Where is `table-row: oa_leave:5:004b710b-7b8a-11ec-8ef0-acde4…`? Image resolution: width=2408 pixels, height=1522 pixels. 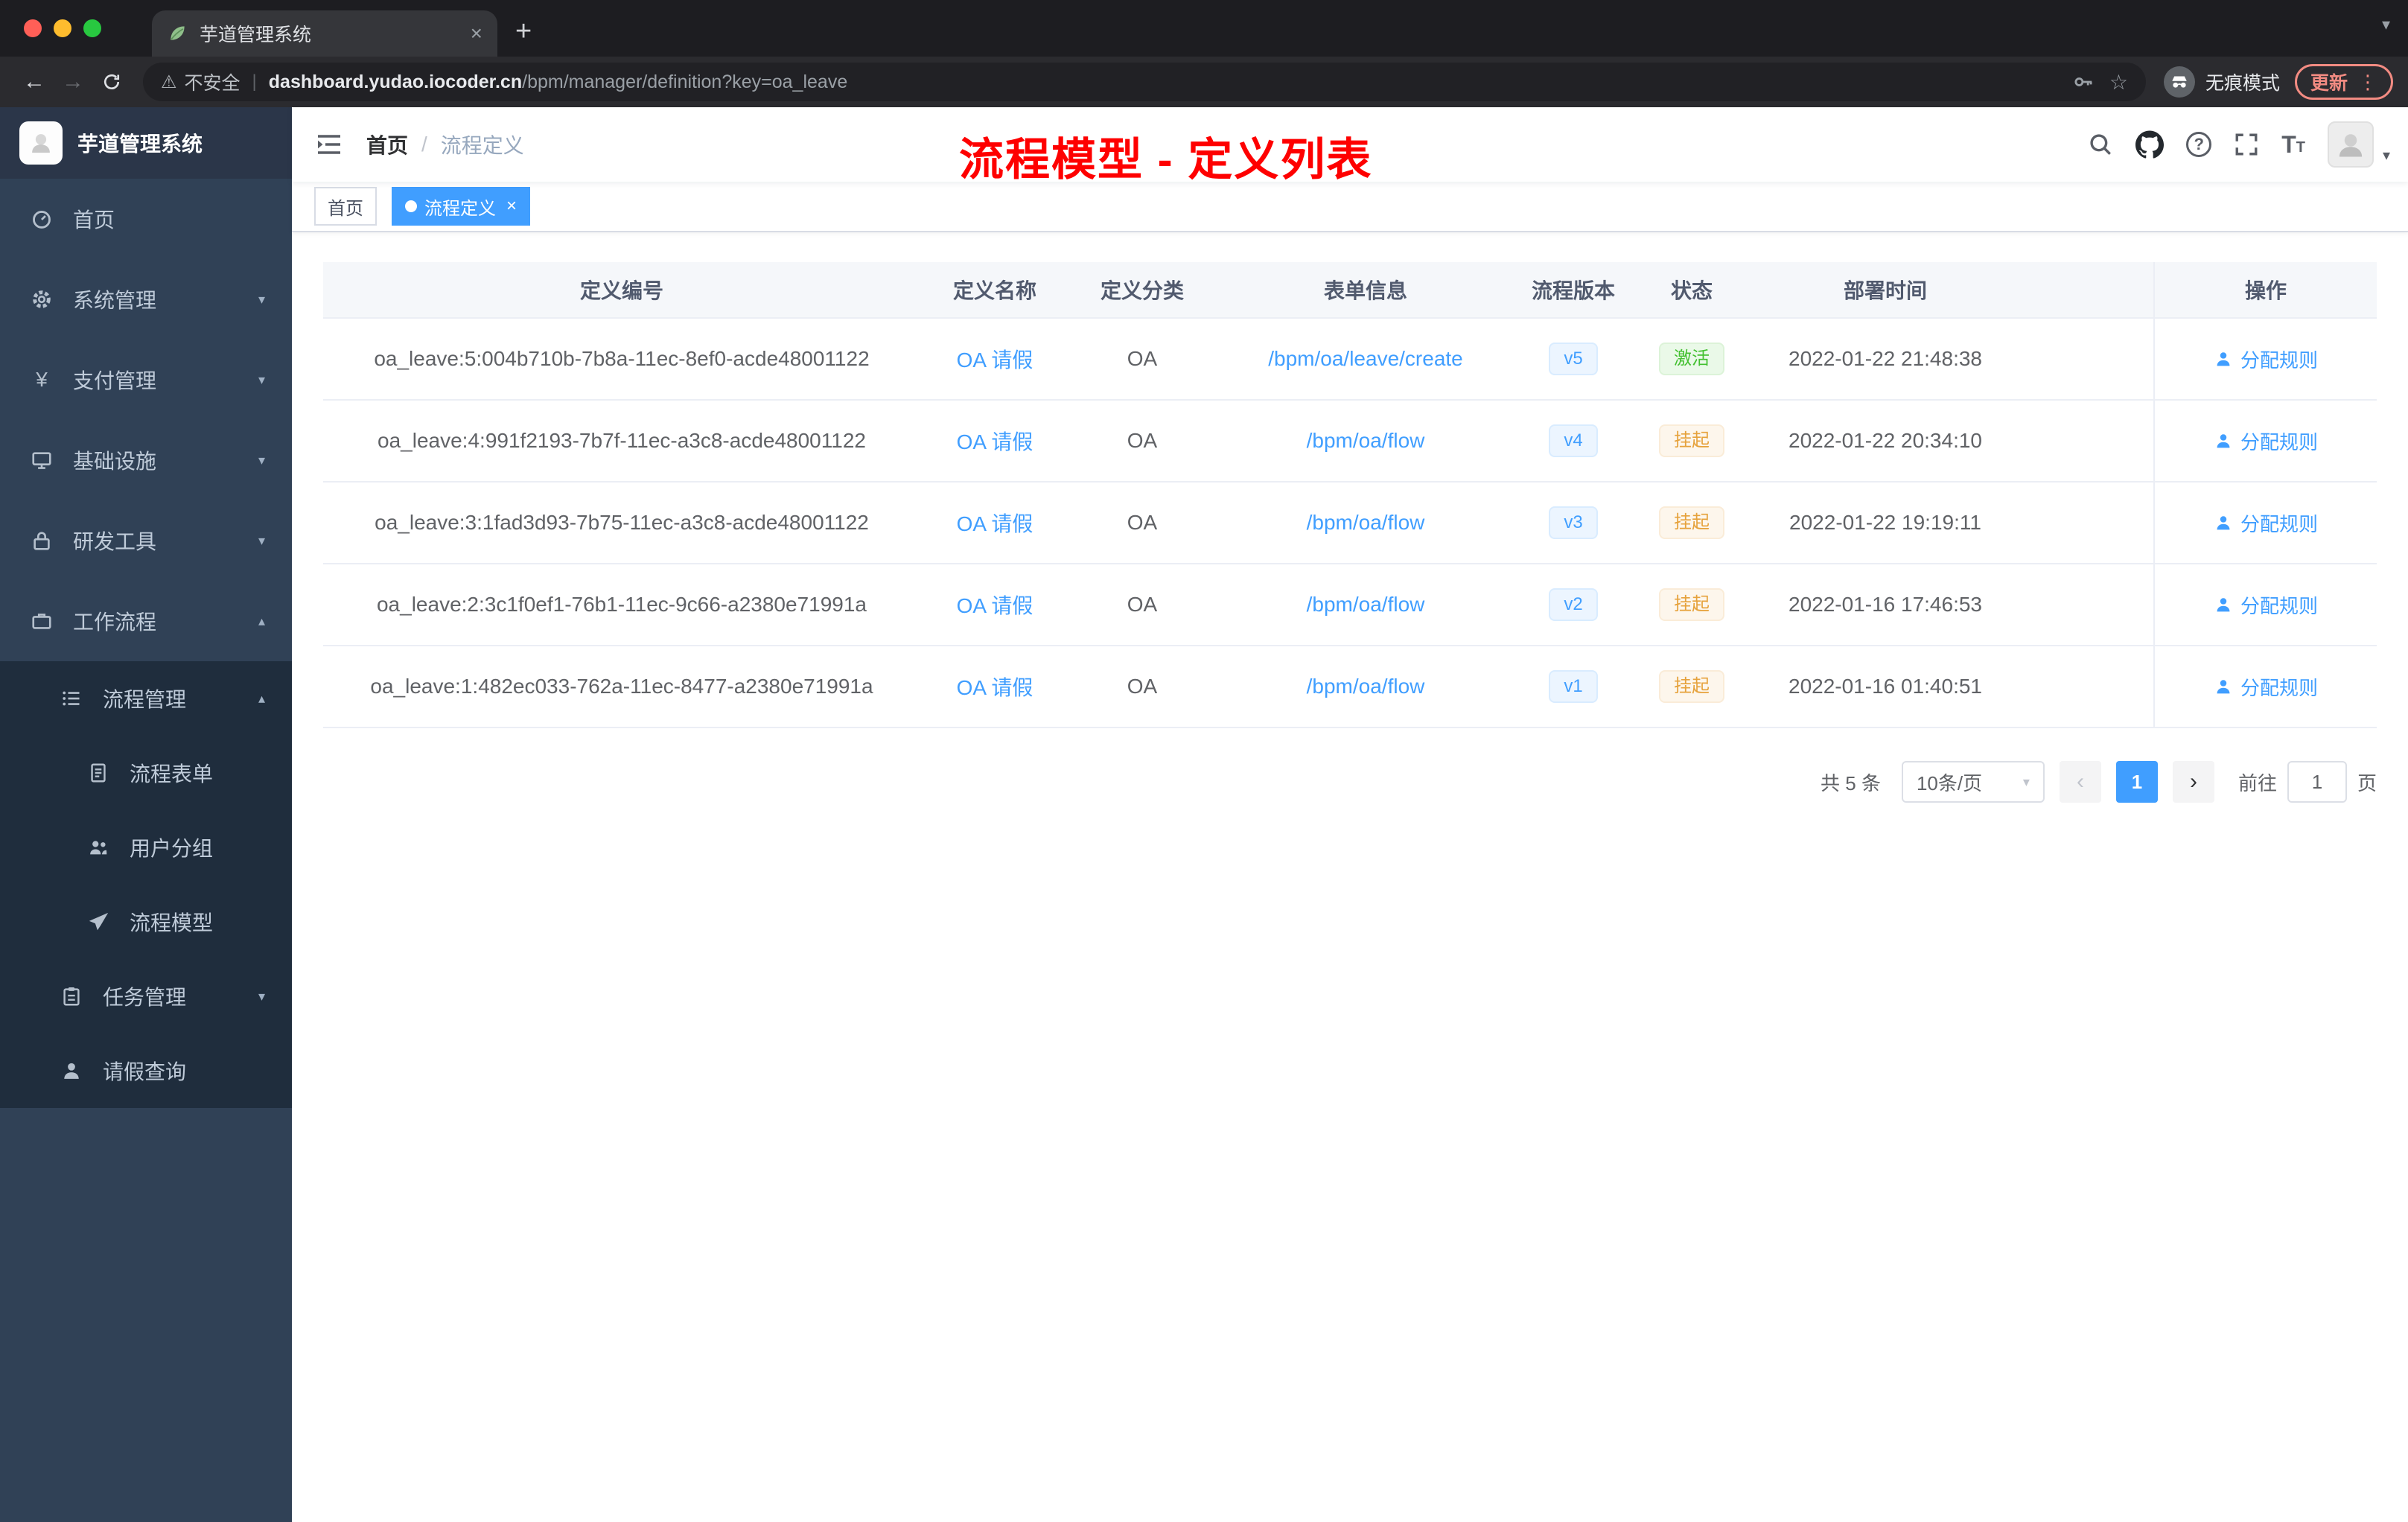 table-row: oa_leave:5:004b710b-7b8a-11ec-8ef0-acde4… is located at coordinates (1350, 360).